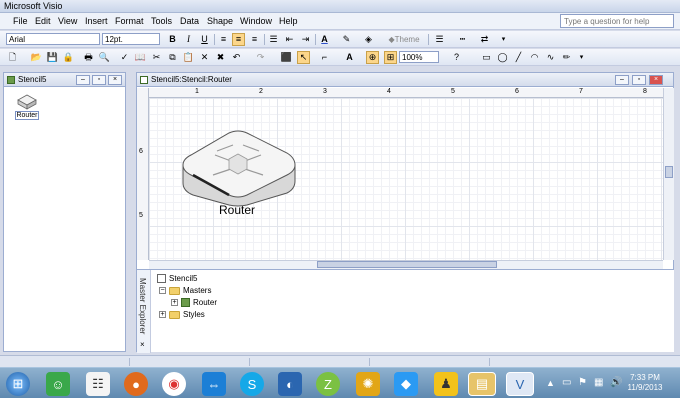 Image resolution: width=680 pixels, height=398 pixels. Describe the element at coordinates (346, 39) in the screenshot. I see `line-color-icon: ✎` at that location.